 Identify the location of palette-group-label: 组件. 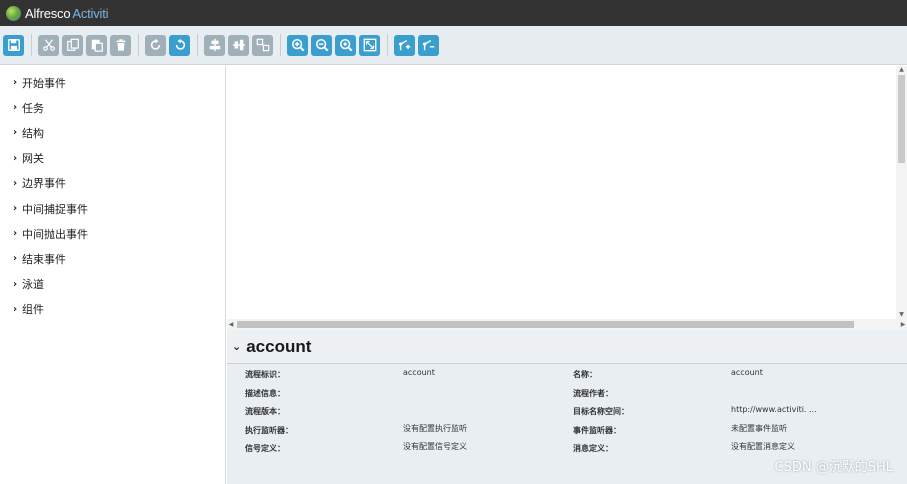
(33, 310).